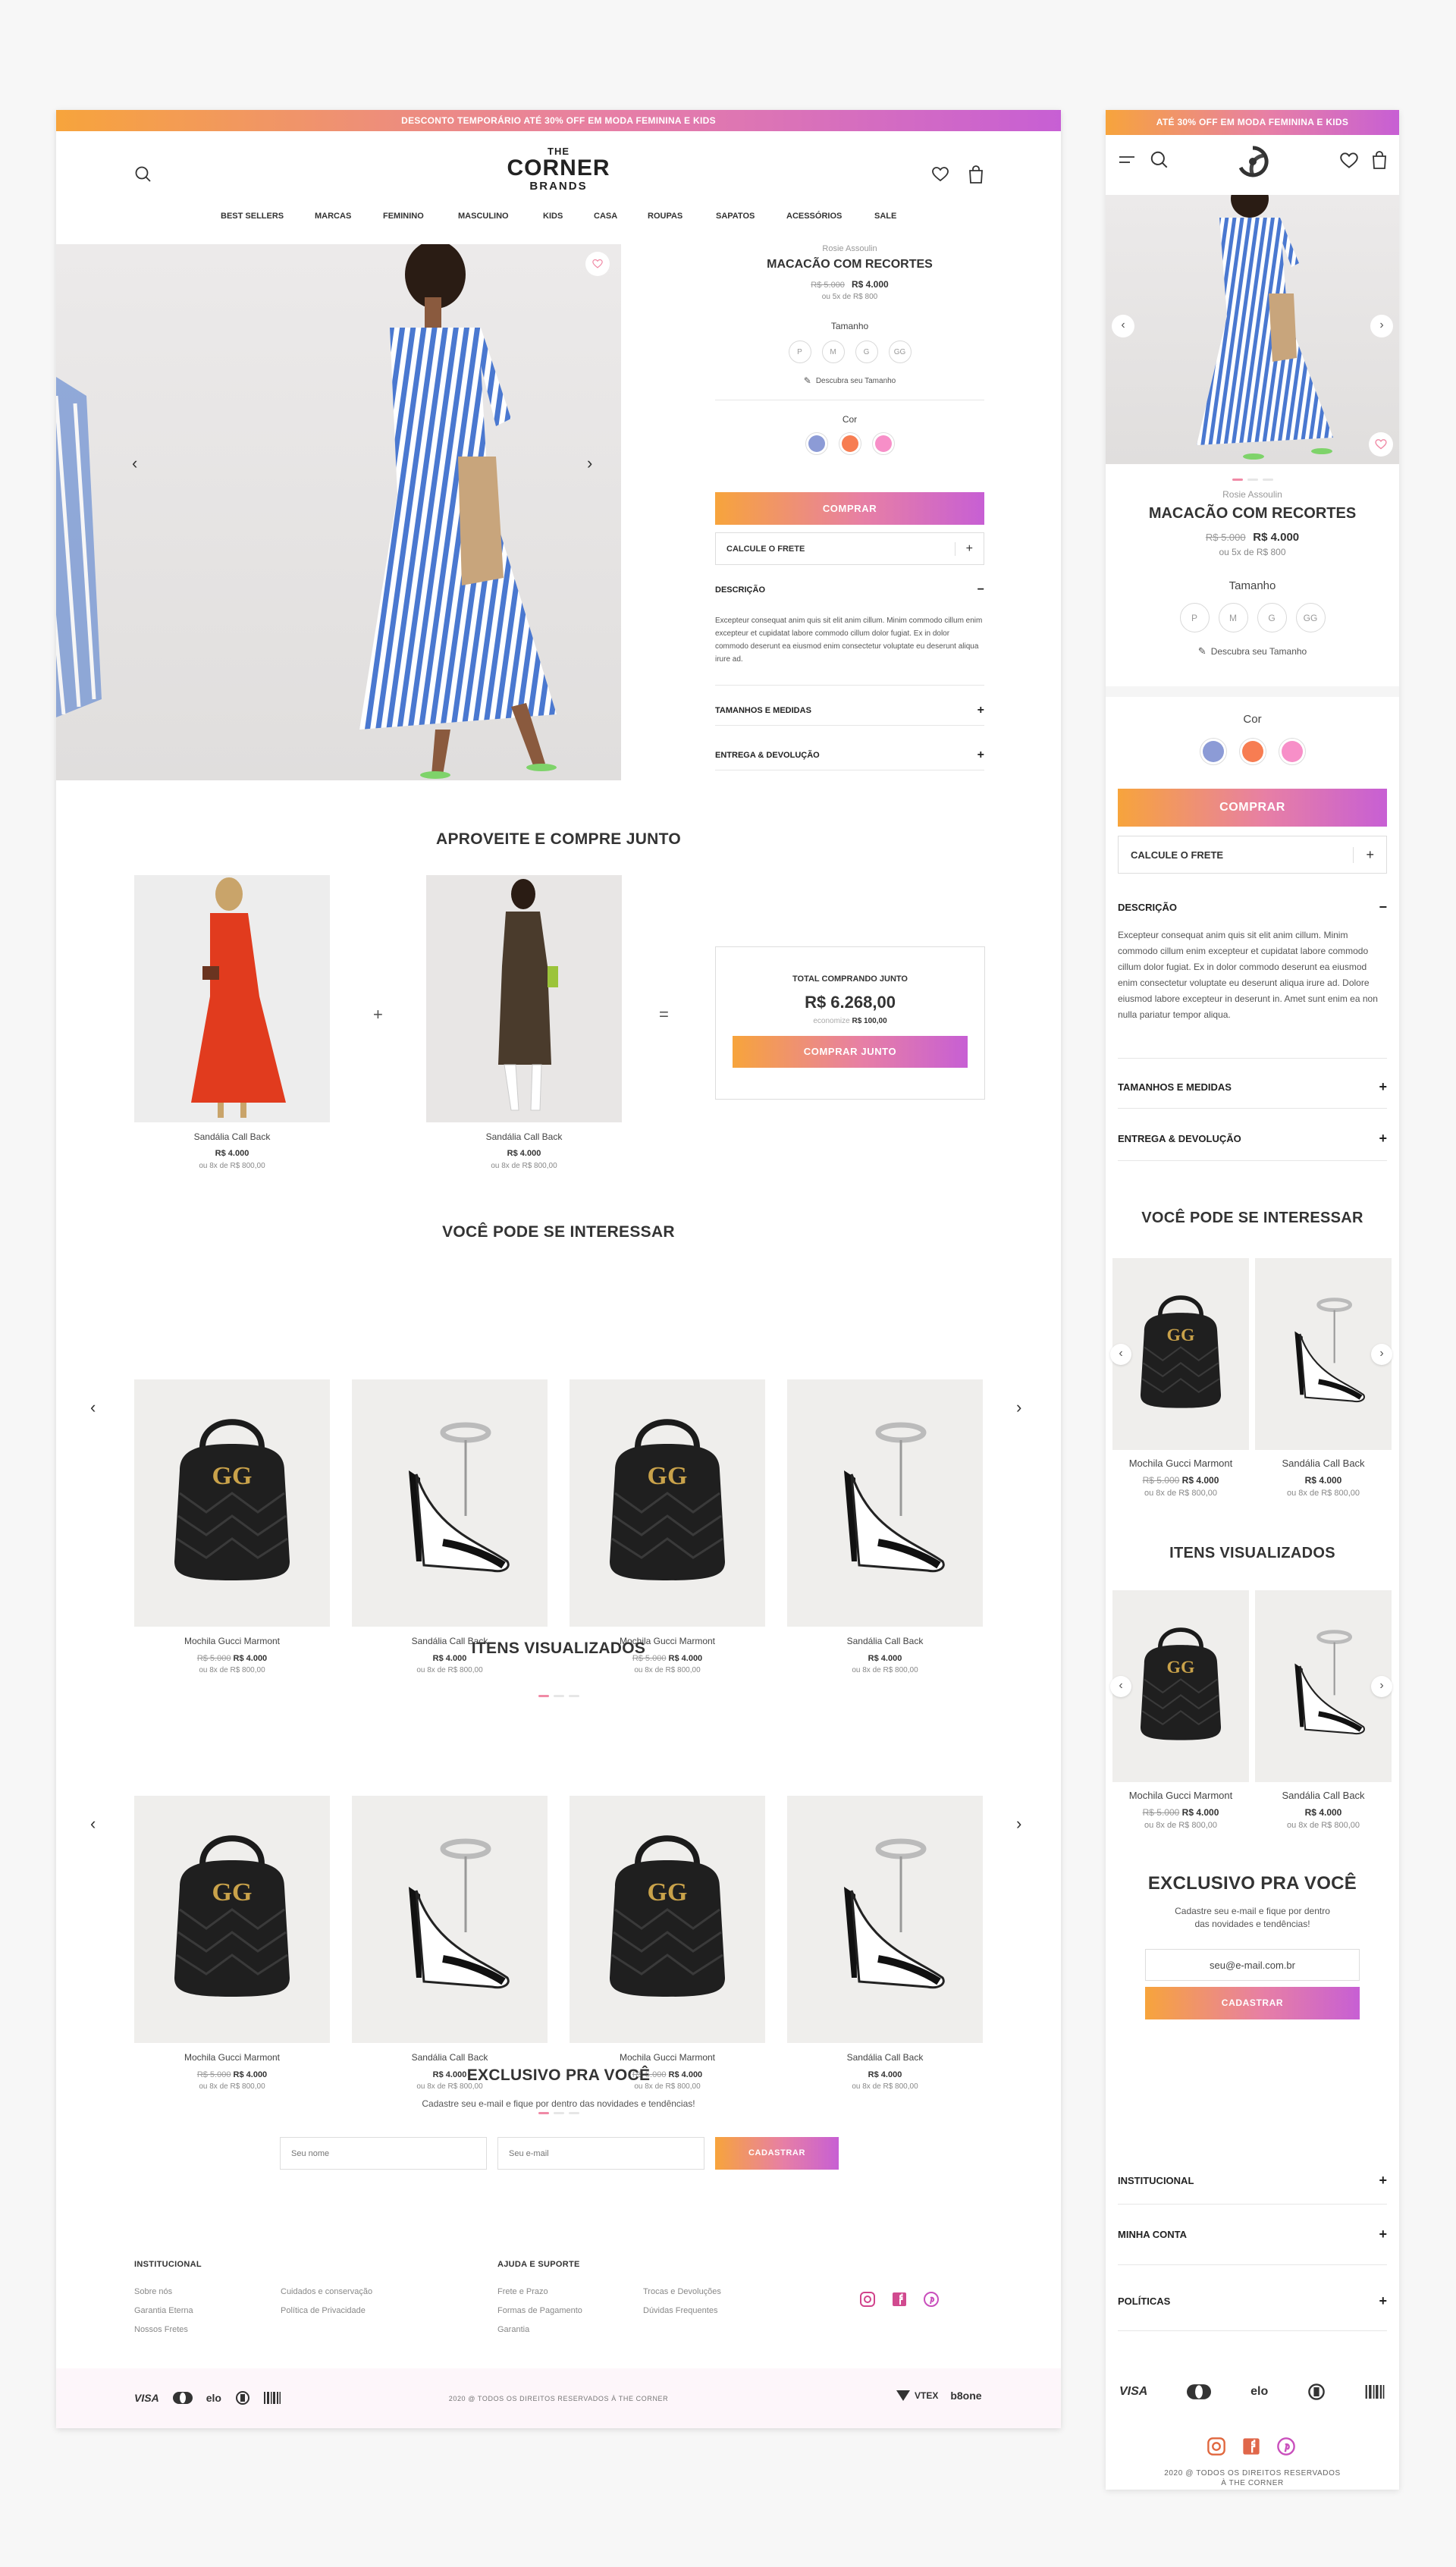 Image resolution: width=1456 pixels, height=2567 pixels. Describe the element at coordinates (93, 1407) in the screenshot. I see `interest-prev-arrow: ‹` at that location.